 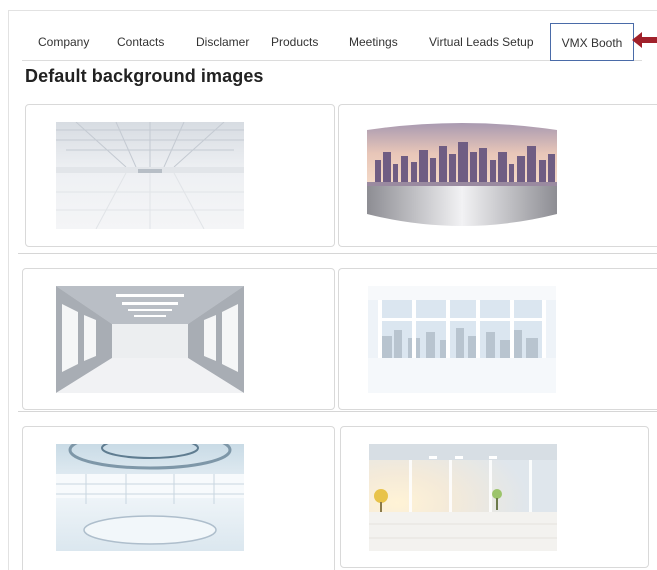 I want to click on background-card-bright-window-room, so click(x=497, y=339).